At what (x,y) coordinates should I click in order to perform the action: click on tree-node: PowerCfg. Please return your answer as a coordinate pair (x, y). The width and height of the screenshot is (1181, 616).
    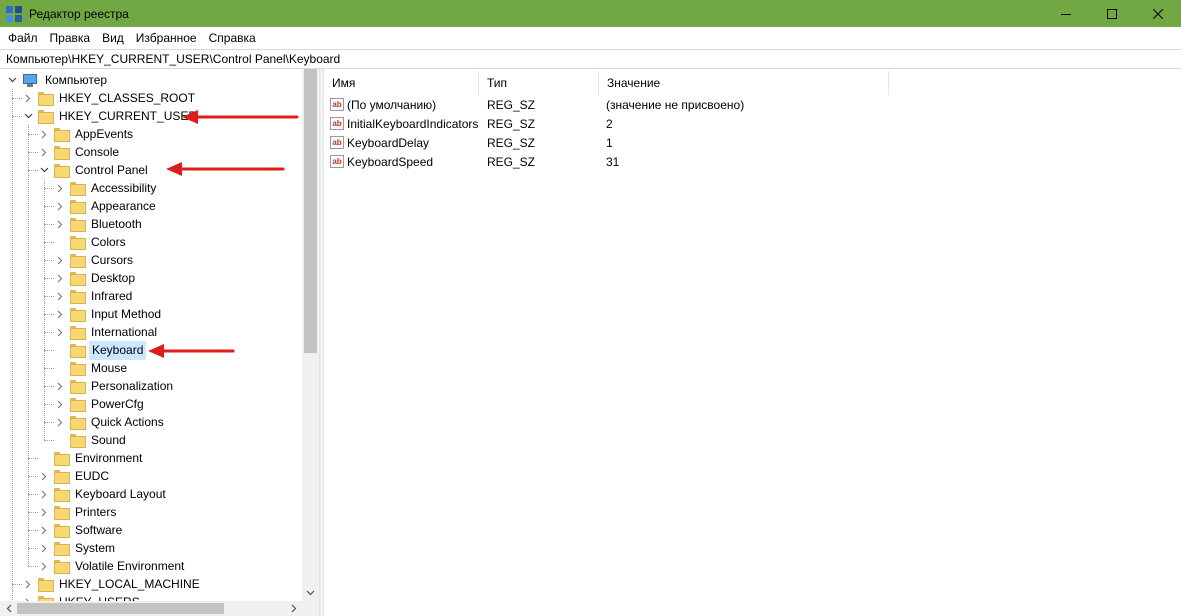
    Looking at the image, I should click on (100, 404).